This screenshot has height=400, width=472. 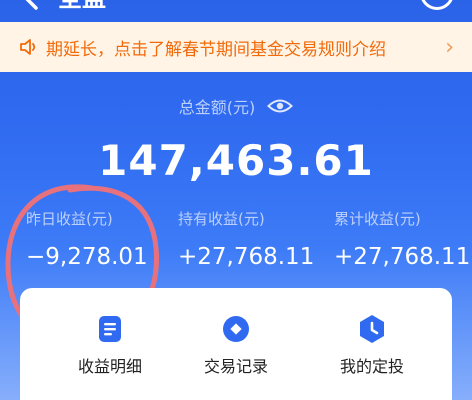 I want to click on speaker-icon, so click(x=28, y=47).